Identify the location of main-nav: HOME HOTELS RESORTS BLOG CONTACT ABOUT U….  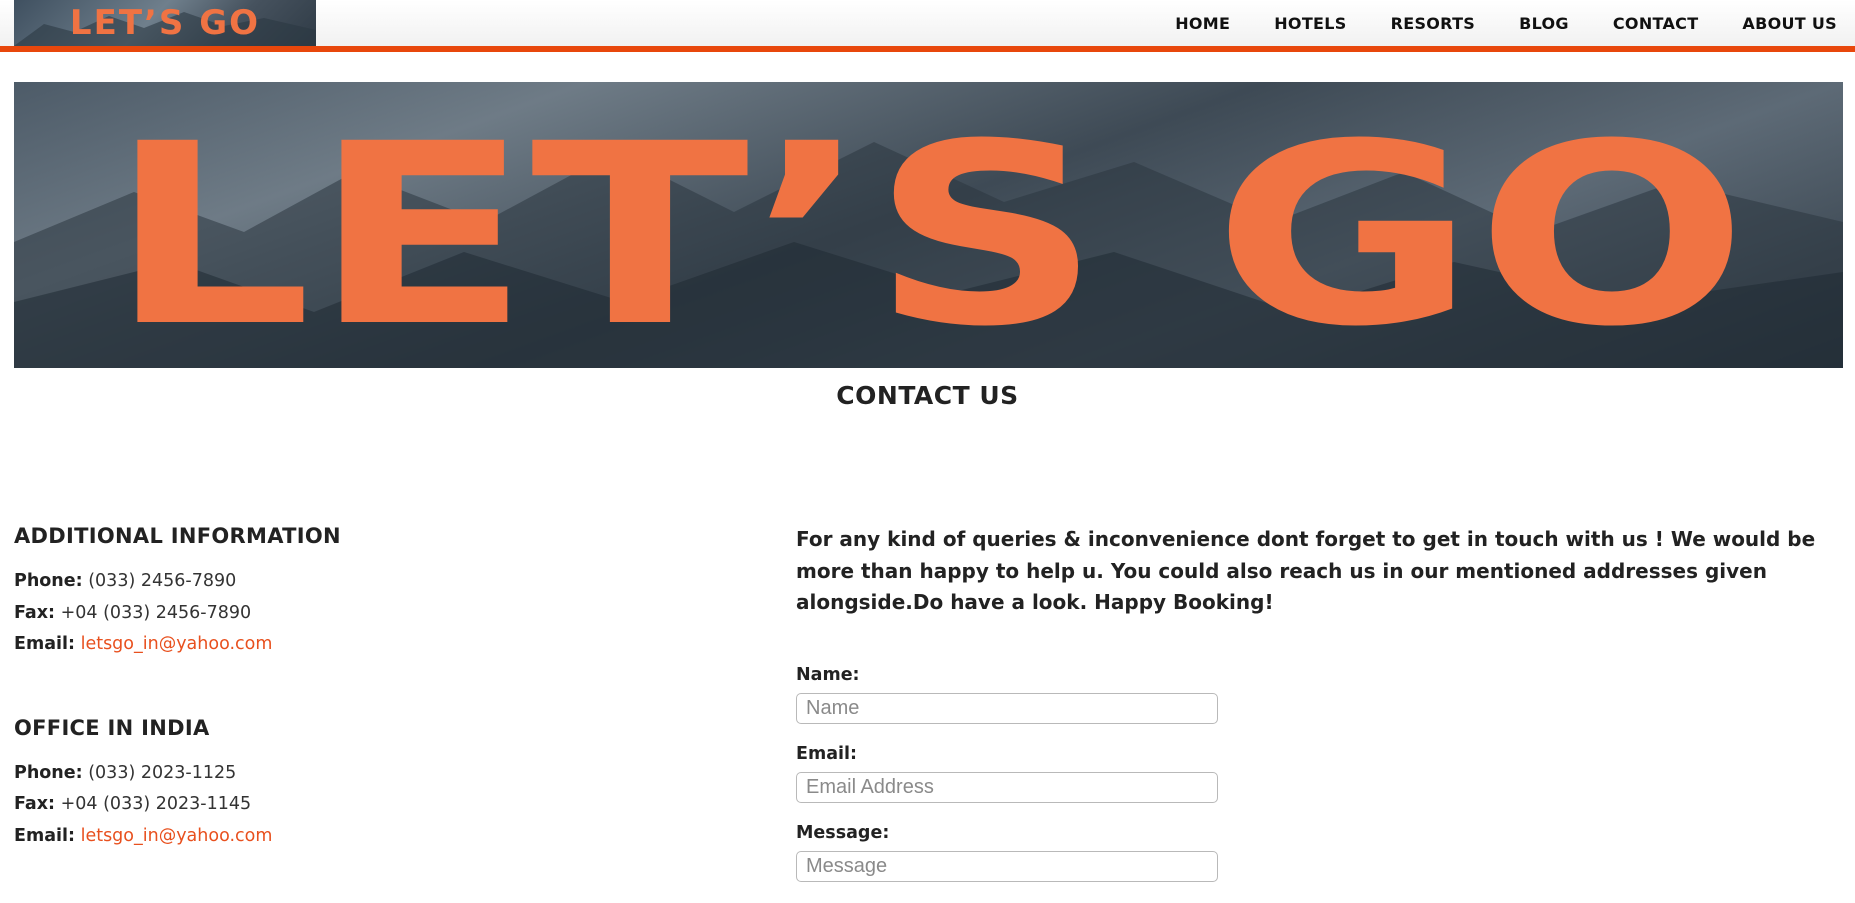
(1493, 23).